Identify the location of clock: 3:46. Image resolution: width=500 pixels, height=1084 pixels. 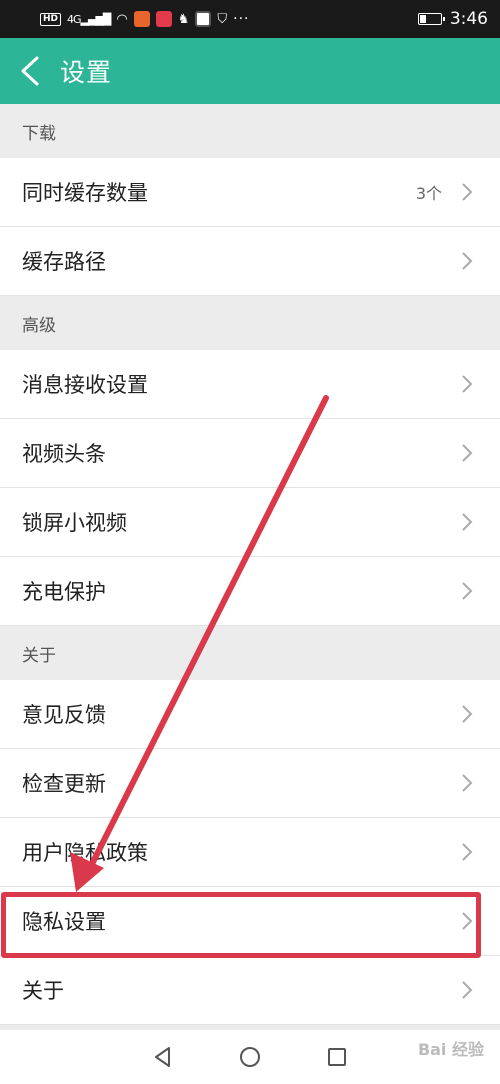
(468, 19).